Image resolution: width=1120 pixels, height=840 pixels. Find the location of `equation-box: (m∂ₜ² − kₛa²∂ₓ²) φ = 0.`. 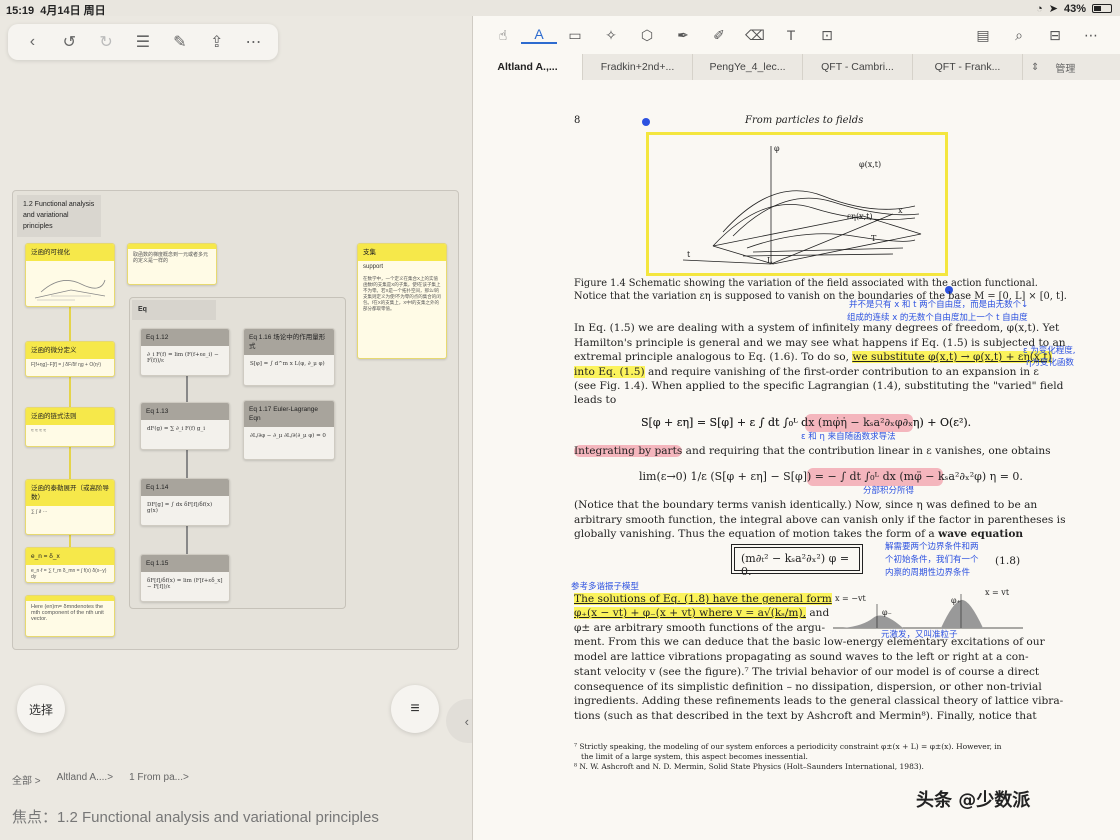

equation-box: (m∂ₜ² − kₛa²∂ₓ²) φ = 0. is located at coordinates (797, 561).